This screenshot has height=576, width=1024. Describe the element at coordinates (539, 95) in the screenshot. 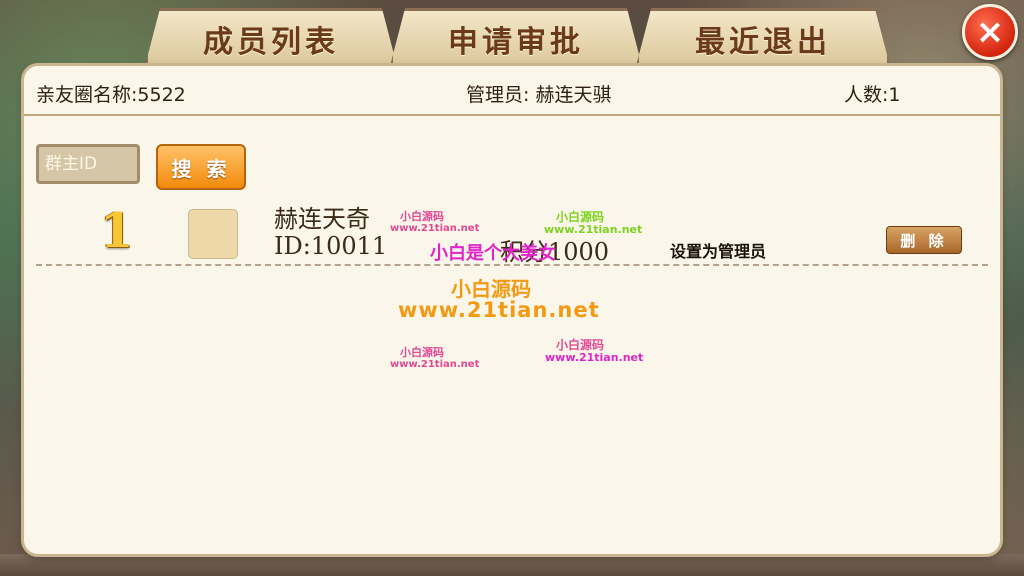

I see `circle-admin: 管理员: 赫连天骐` at that location.